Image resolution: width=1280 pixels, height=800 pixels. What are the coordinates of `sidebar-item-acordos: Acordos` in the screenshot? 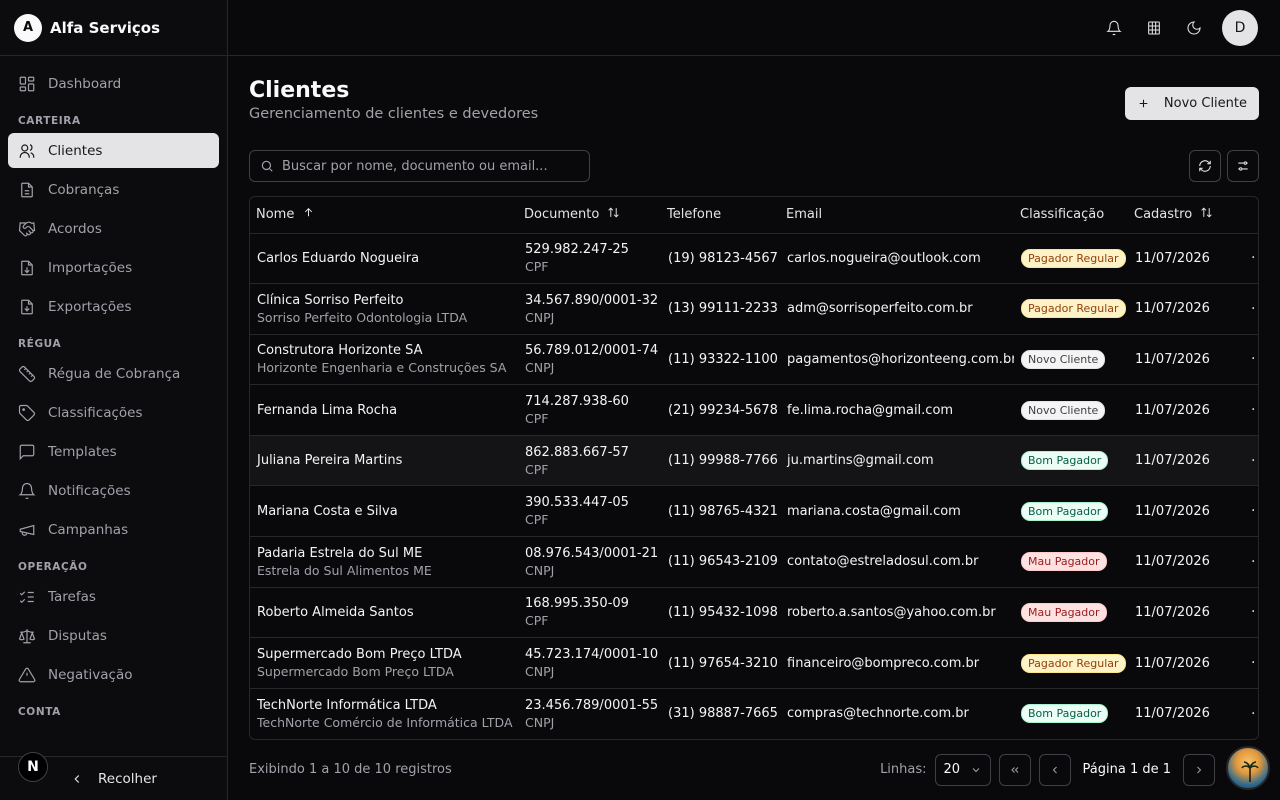 It's located at (113, 228).